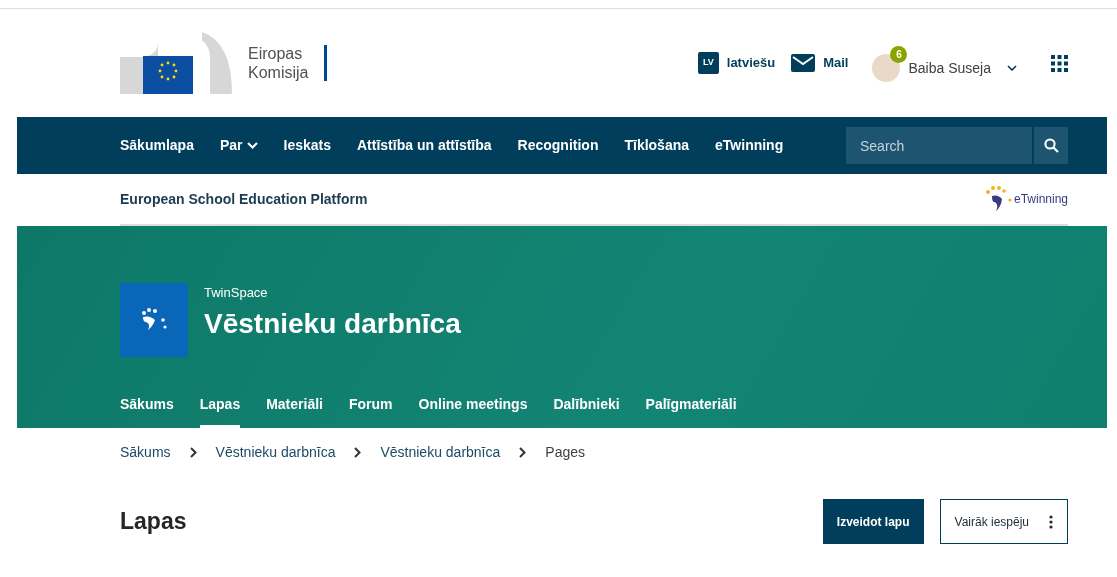 This screenshot has width=1117, height=577. I want to click on user-menu: 6 Baiba Suseja, so click(945, 63).